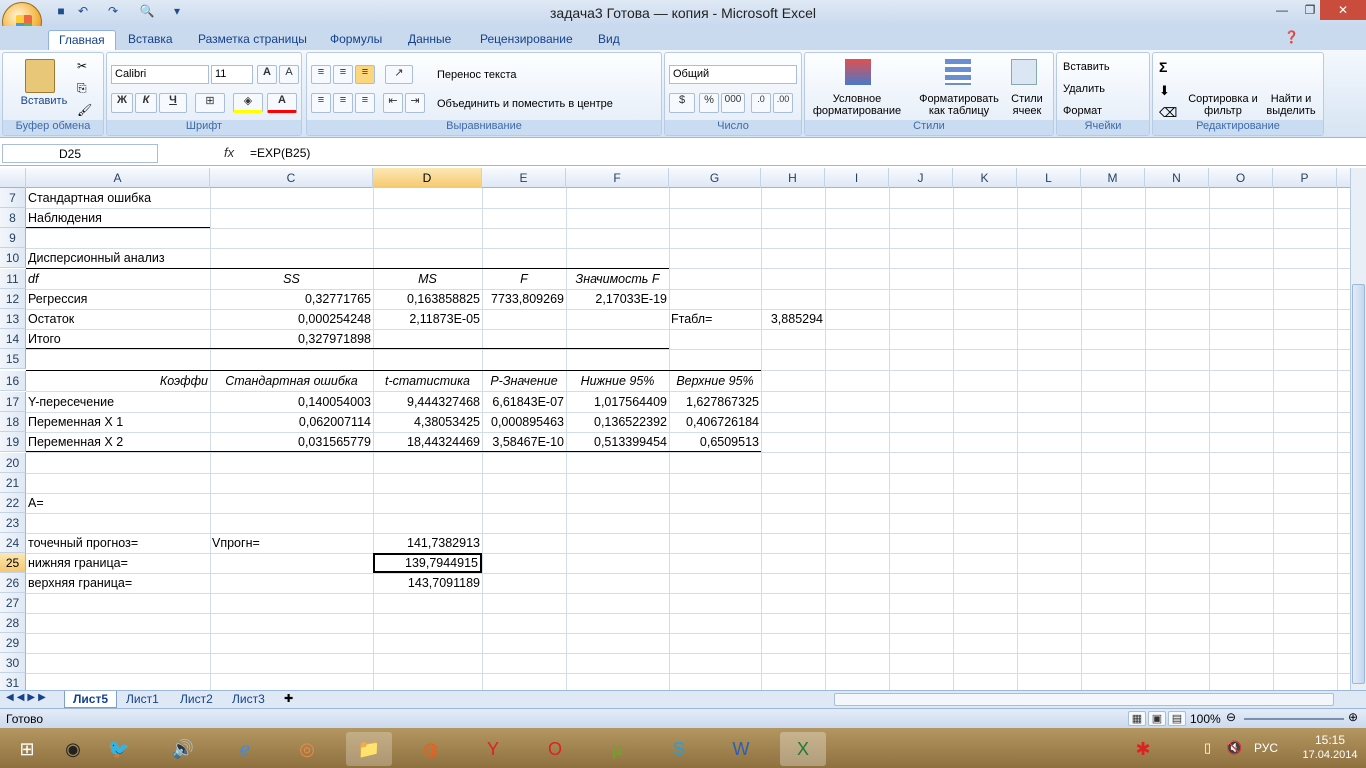  What do you see at coordinates (118, 422) in the screenshot?
I see `cell-A18: Переменная X 1` at bounding box center [118, 422].